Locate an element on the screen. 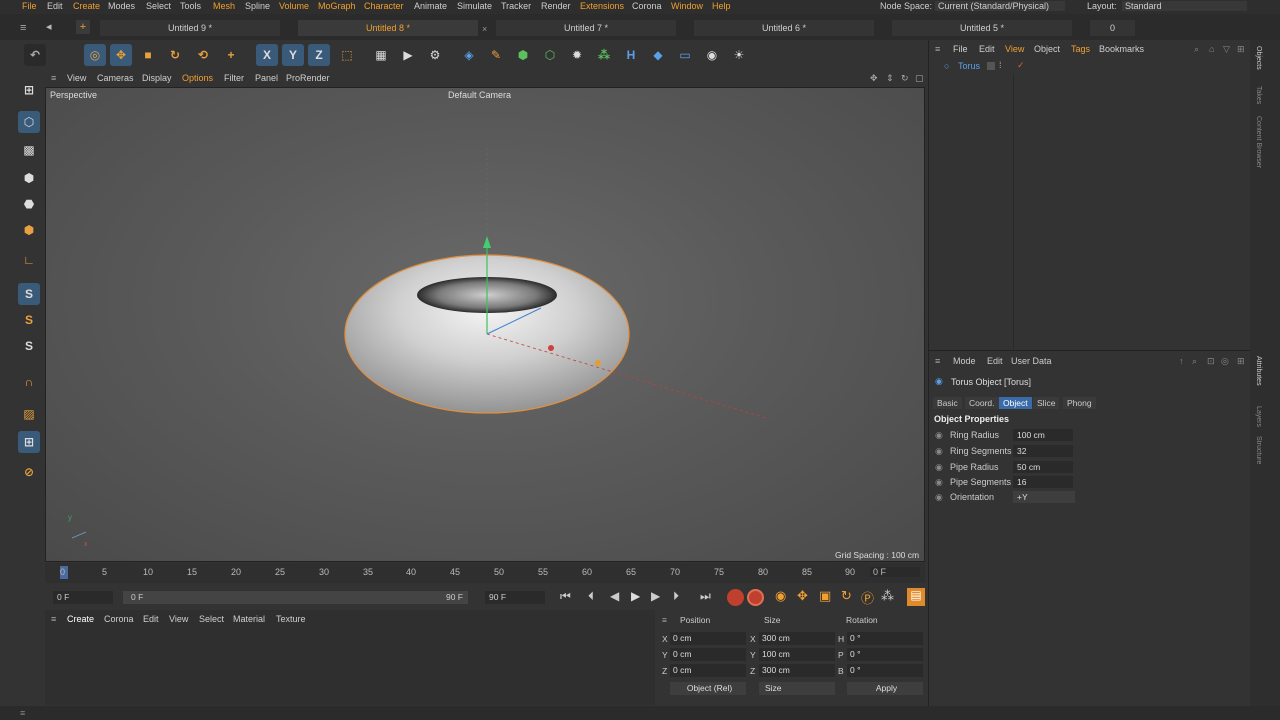 The image size is (1280, 720). size-mode-select: Size is located at coordinates (797, 688).